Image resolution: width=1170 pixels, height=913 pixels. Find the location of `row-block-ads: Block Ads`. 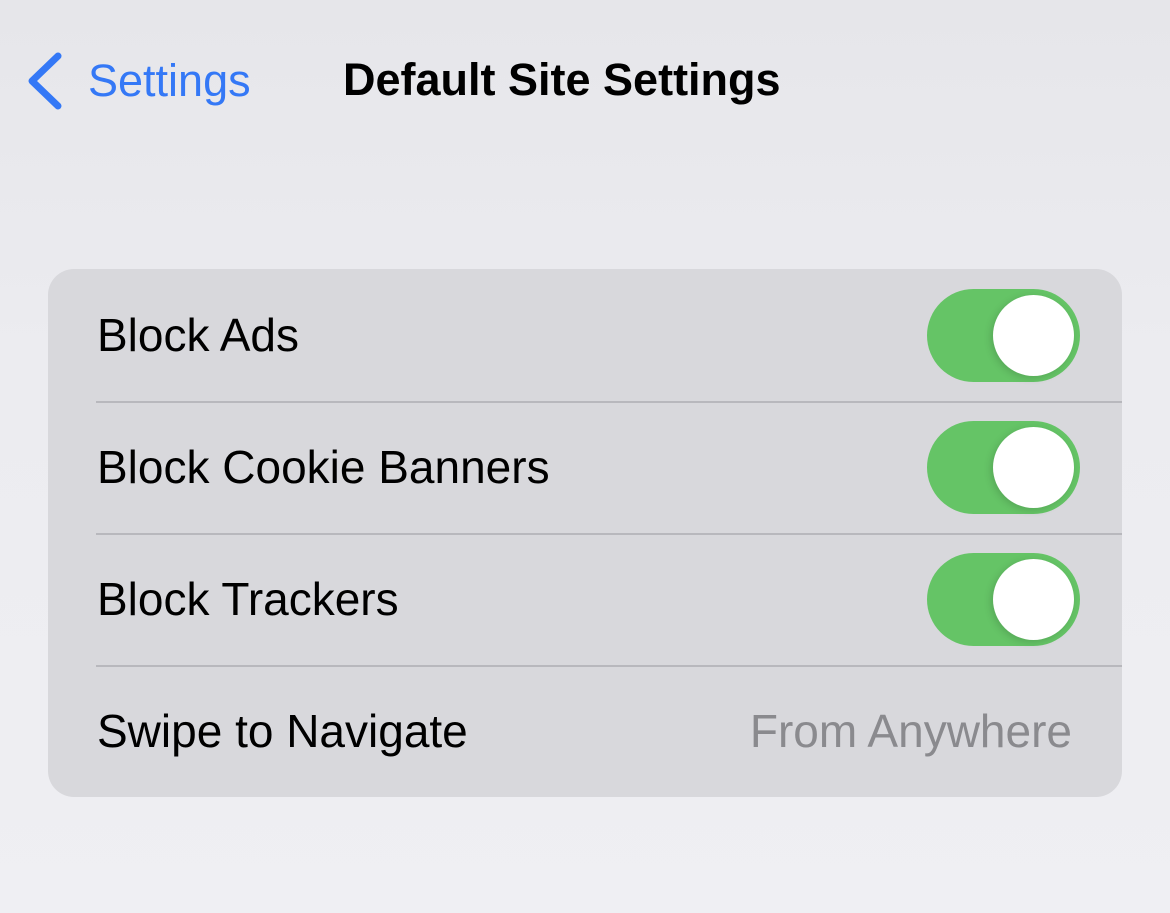

row-block-ads: Block Ads is located at coordinates (585, 335).